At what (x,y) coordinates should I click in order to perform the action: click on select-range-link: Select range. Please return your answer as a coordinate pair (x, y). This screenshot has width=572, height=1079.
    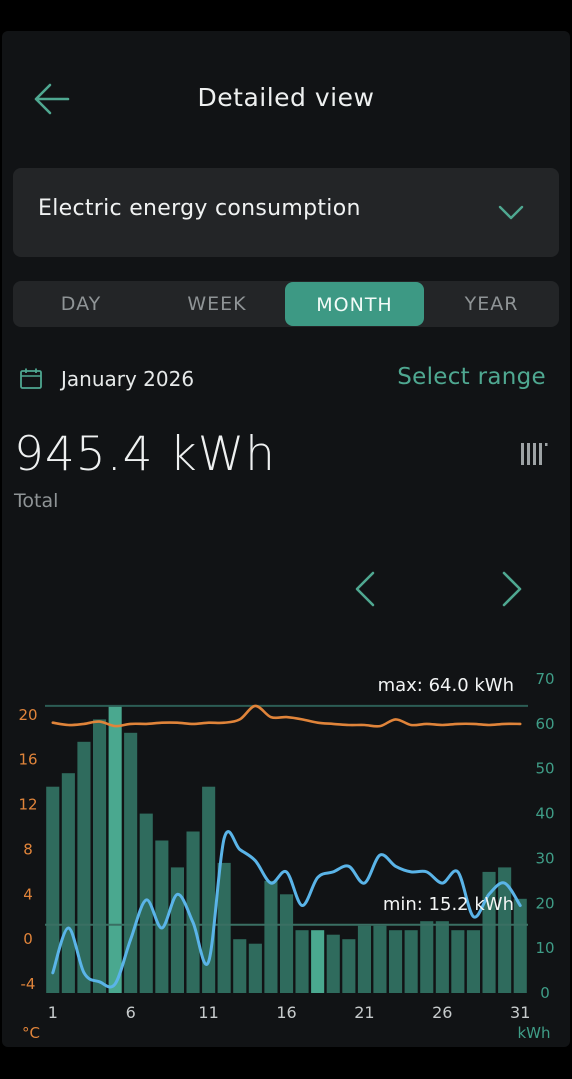
    Looking at the image, I should click on (471, 377).